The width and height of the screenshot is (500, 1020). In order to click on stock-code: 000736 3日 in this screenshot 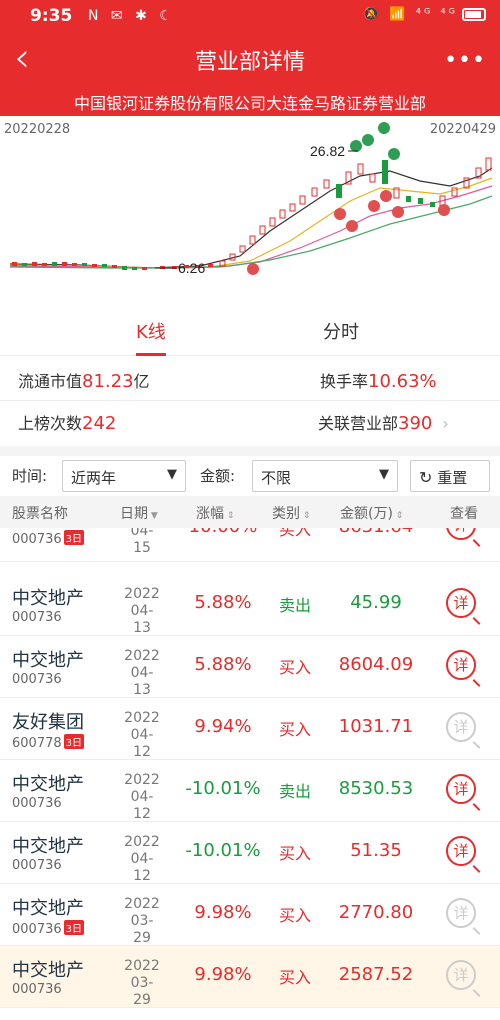, I will do `click(48, 538)`.